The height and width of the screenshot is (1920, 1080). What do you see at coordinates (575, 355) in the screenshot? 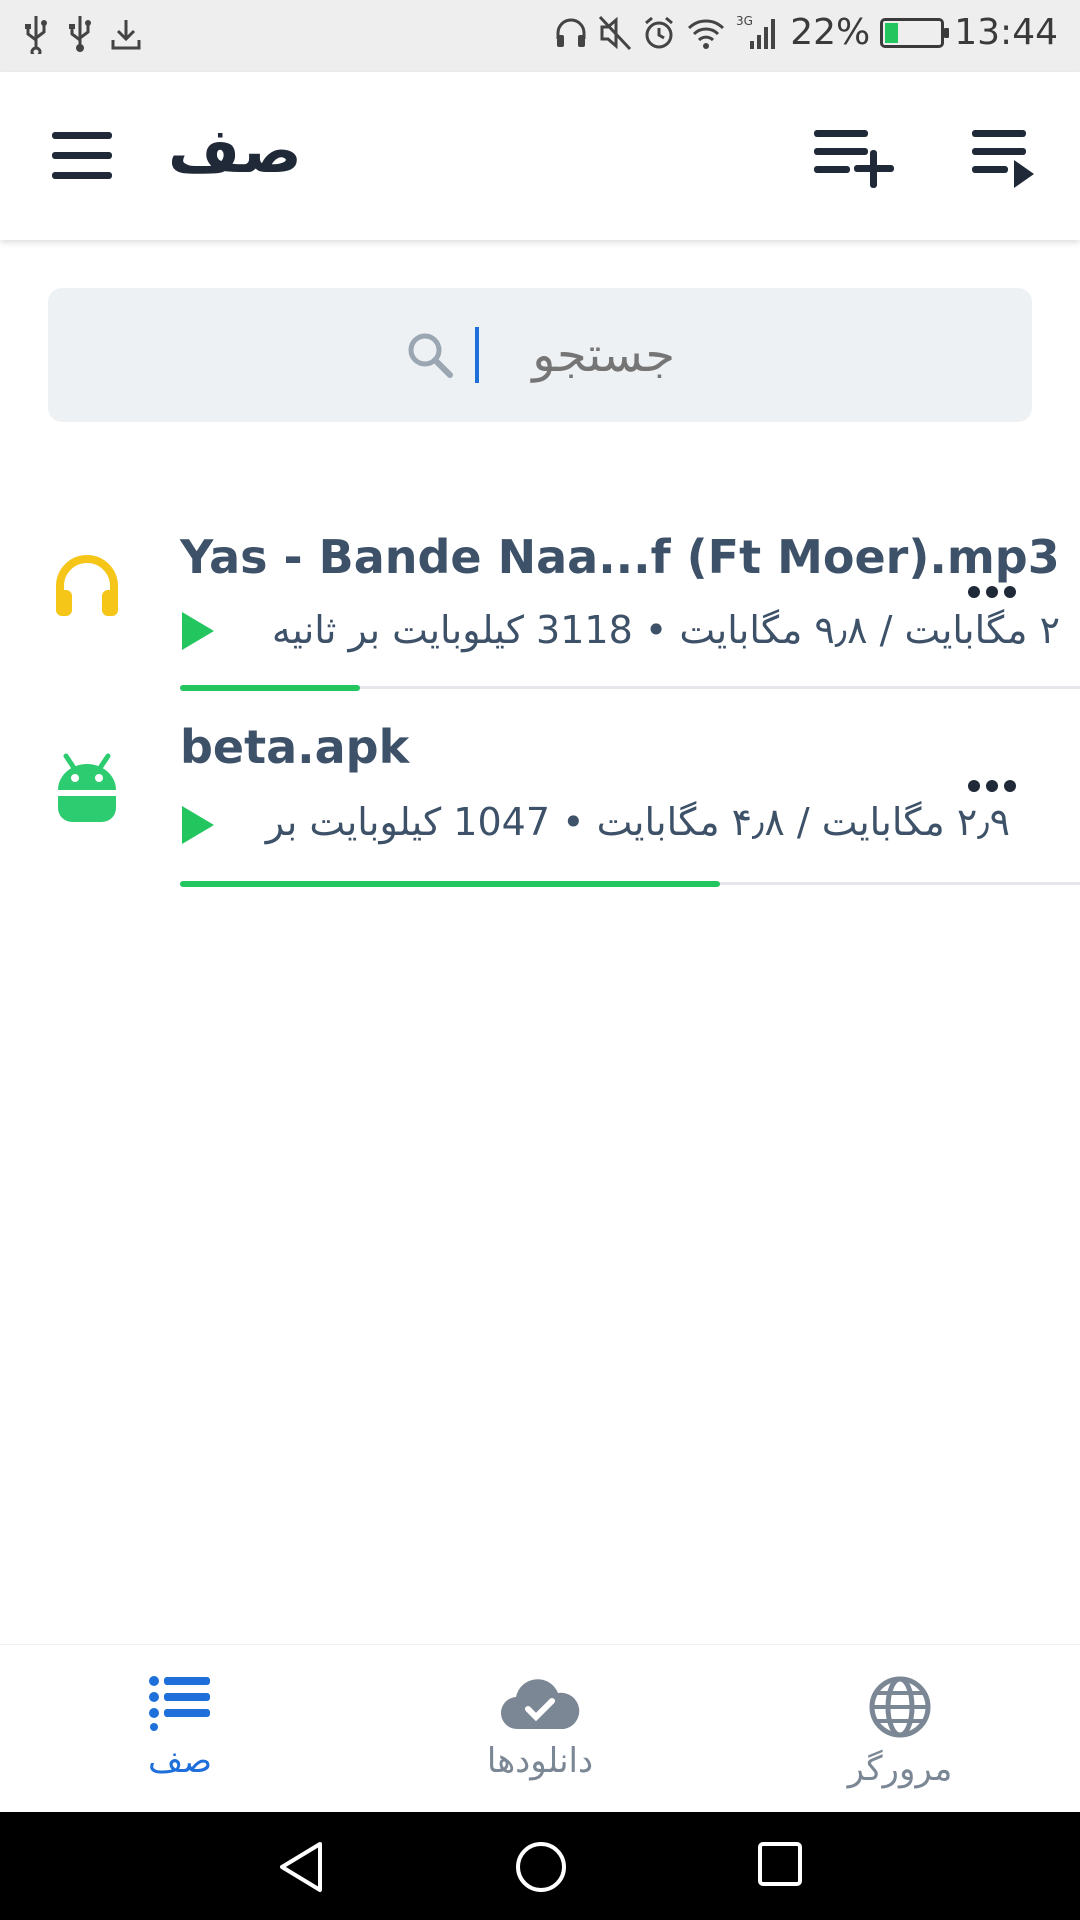
I see `search-input` at bounding box center [575, 355].